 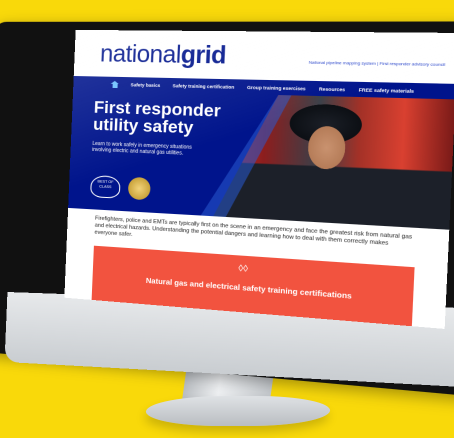 I want to click on hero-title: First responder utility safety, so click(x=157, y=117).